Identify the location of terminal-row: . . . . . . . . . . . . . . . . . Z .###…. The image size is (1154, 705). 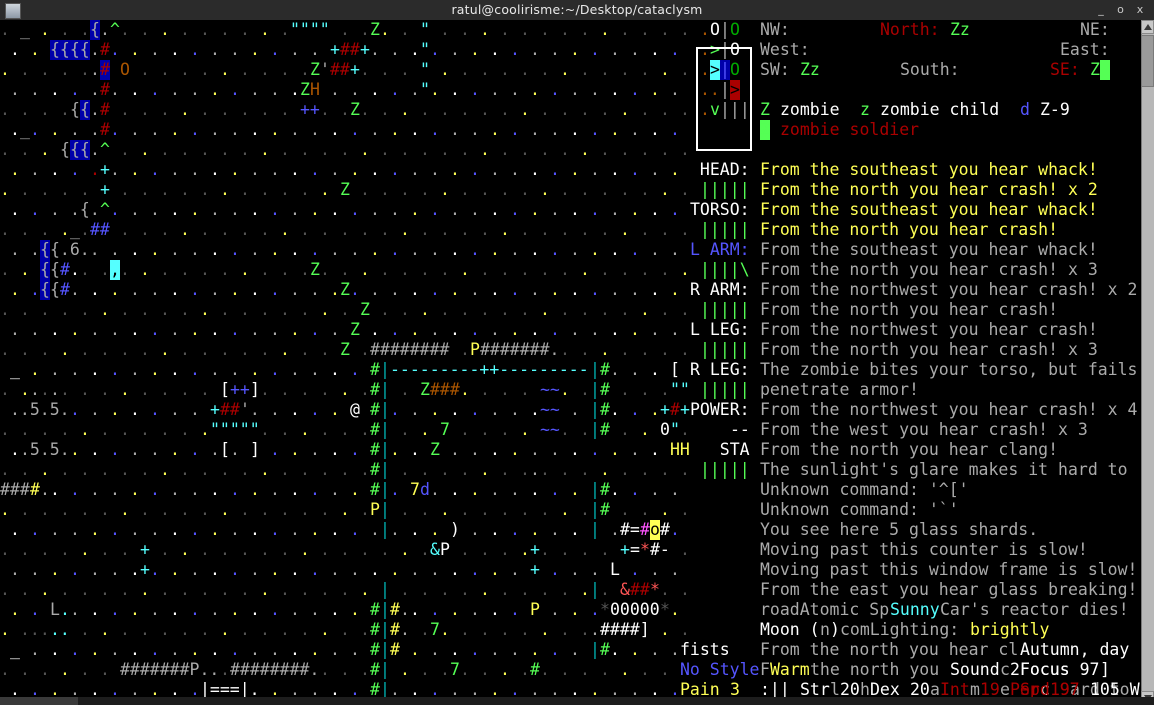
(549, 349).